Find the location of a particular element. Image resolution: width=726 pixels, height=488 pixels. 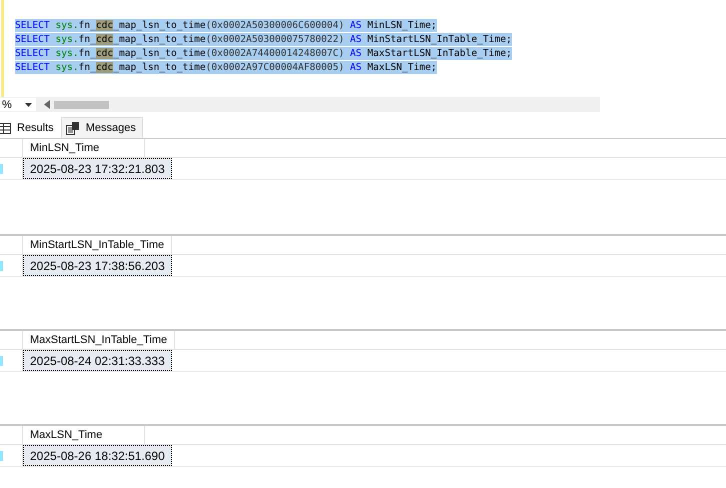

column-header: MaxLSN_Time is located at coordinates (84, 435).